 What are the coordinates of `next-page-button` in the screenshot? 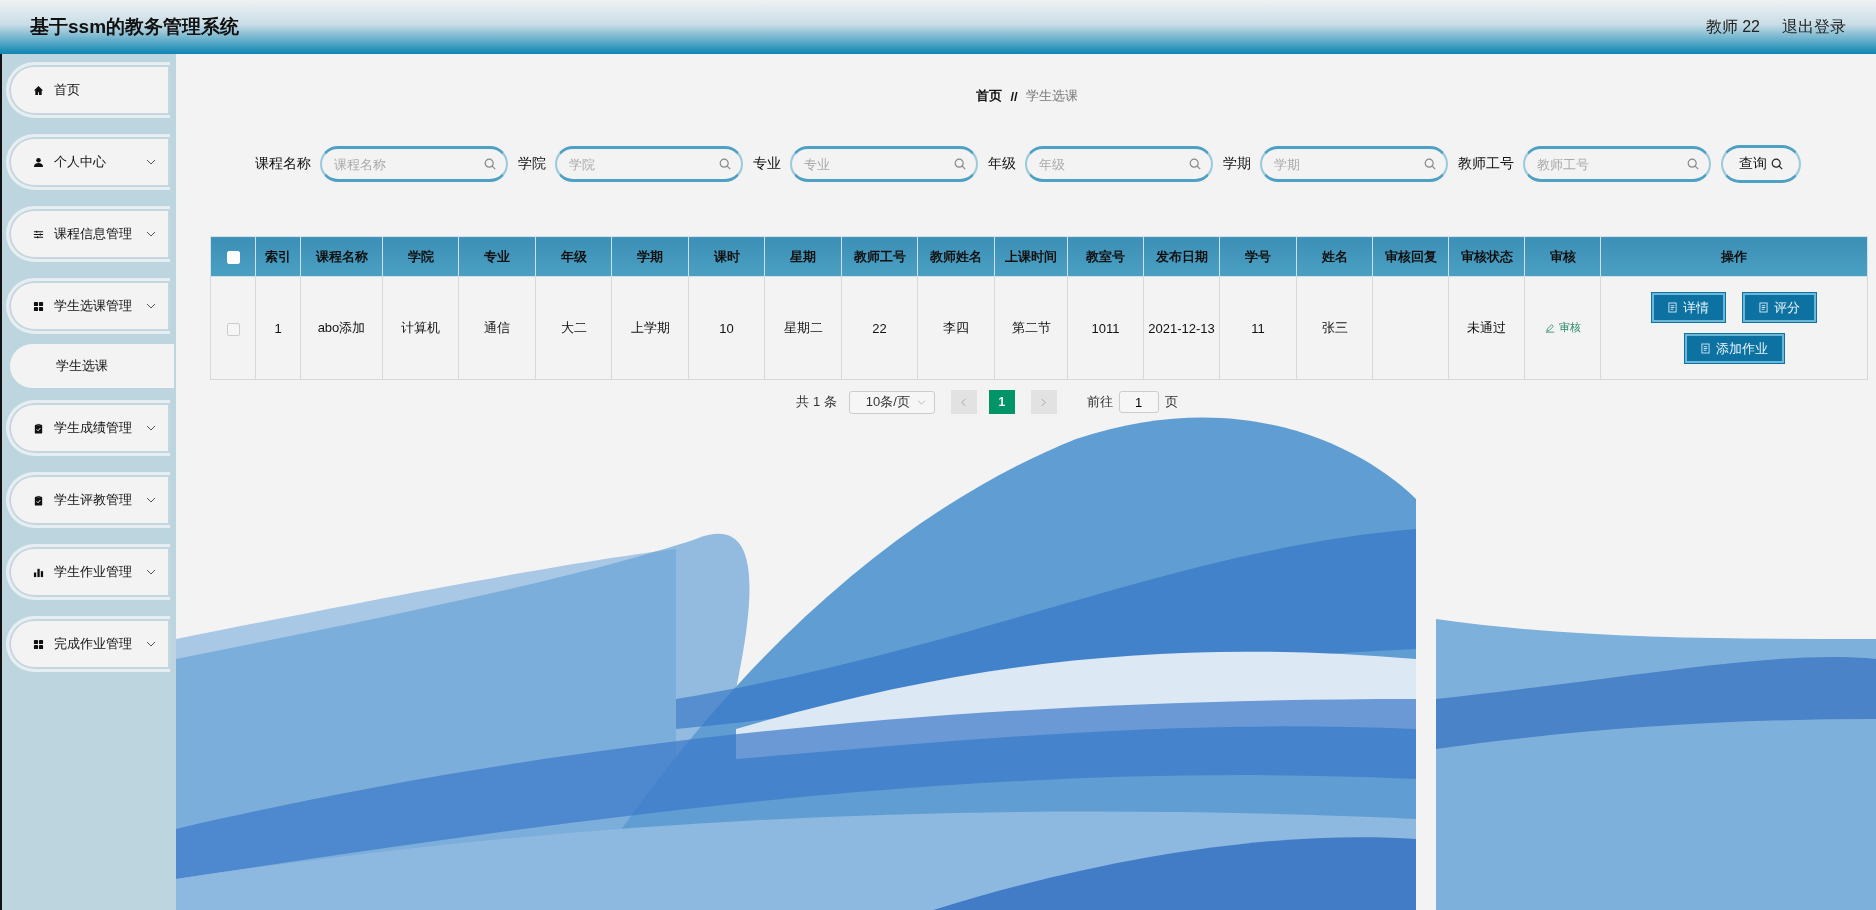 It's located at (1043, 402).